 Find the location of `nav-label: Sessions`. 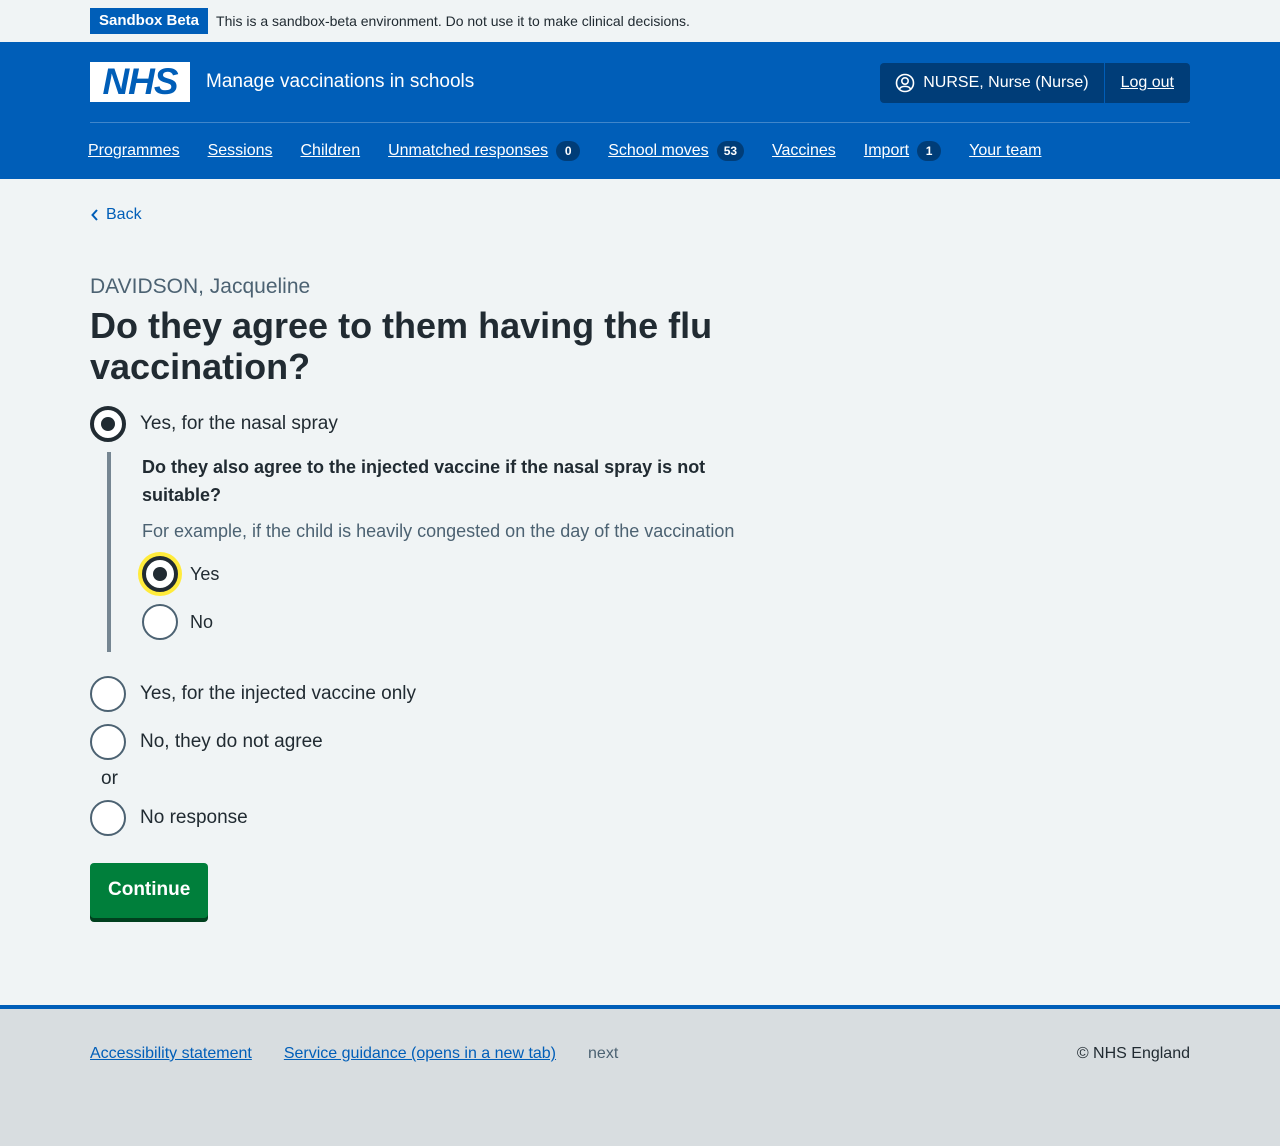

nav-label: Sessions is located at coordinates (240, 150).